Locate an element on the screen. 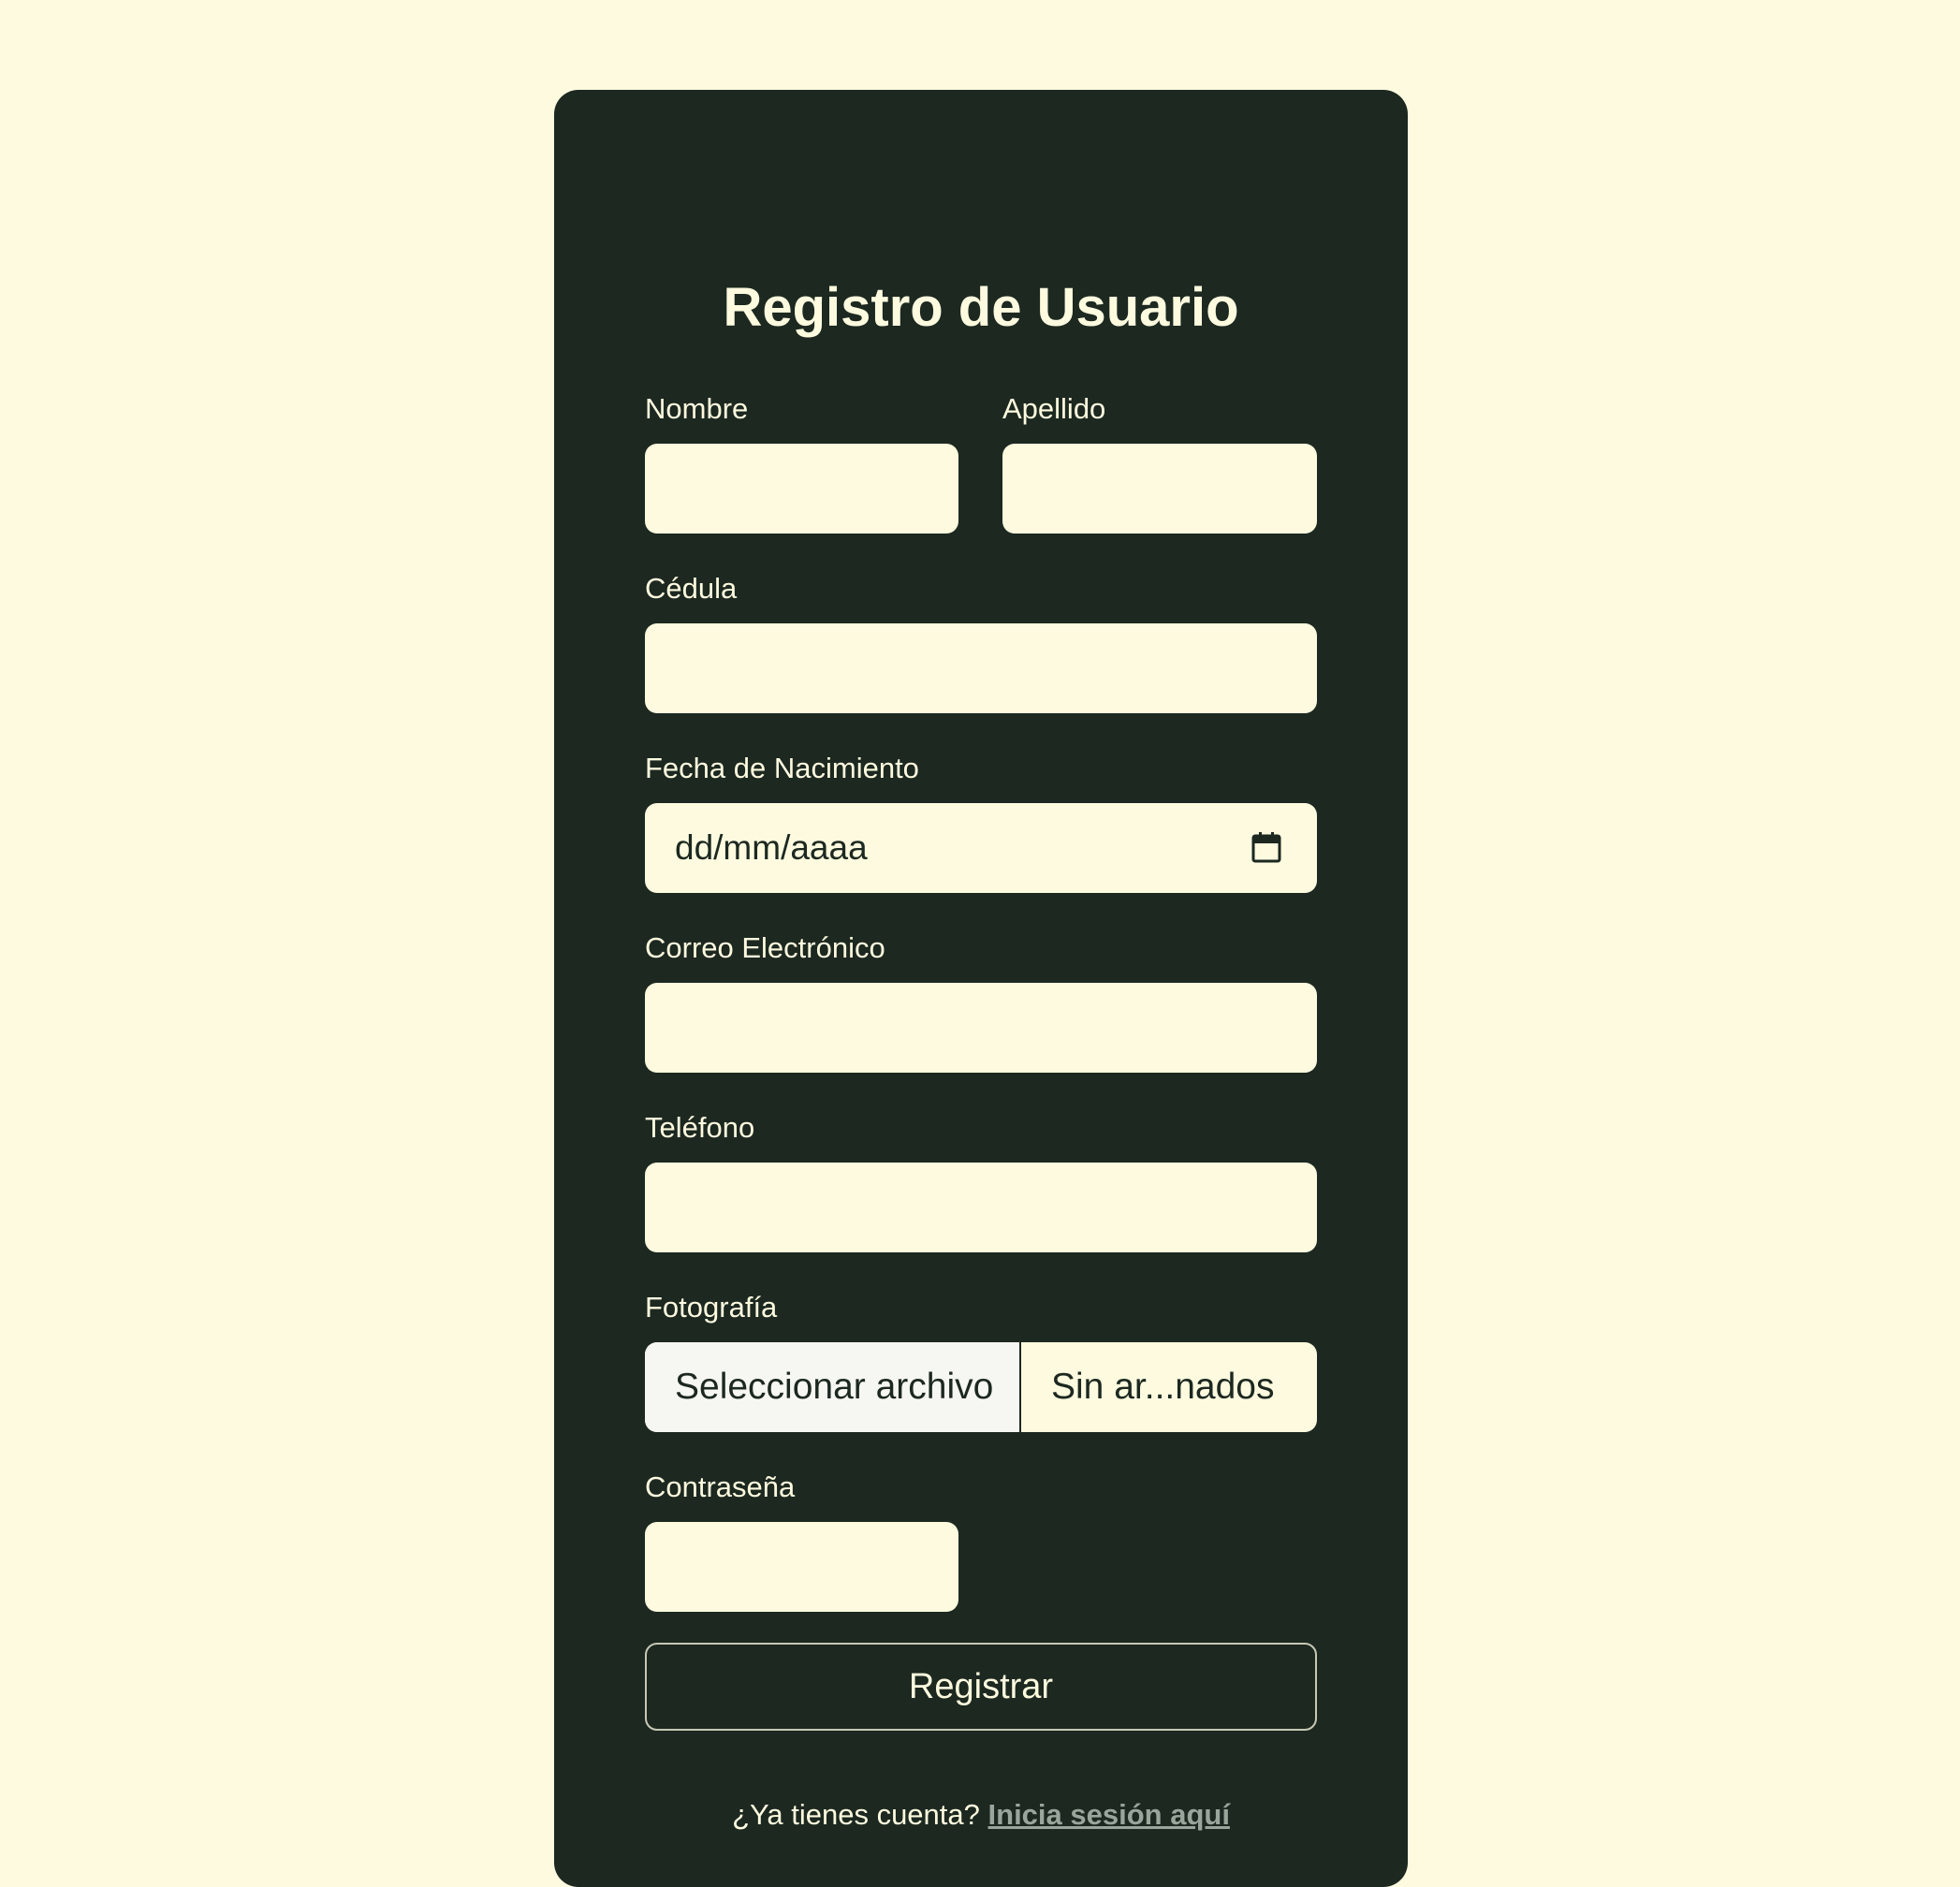 The height and width of the screenshot is (1887, 1960). select-file-button: Seleccionar archivo is located at coordinates (833, 1387).